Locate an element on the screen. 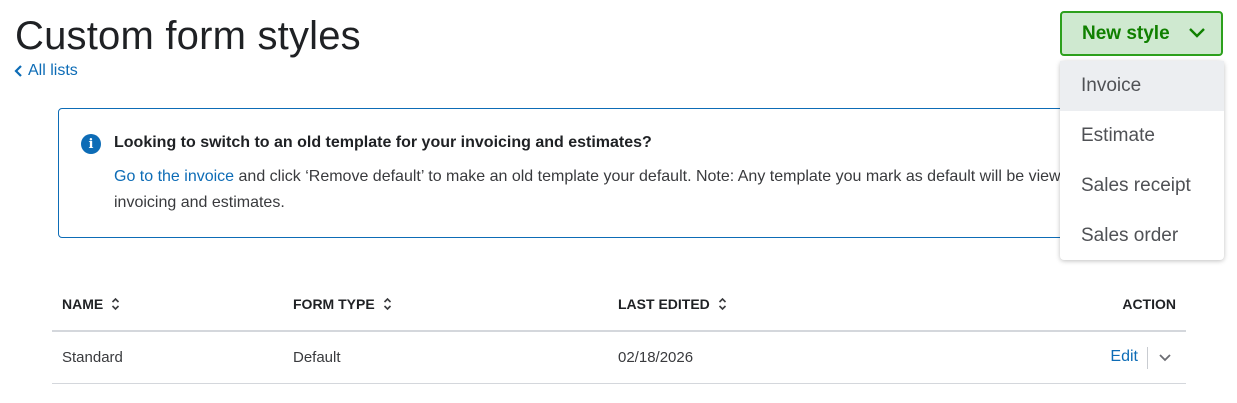 Image resolution: width=1237 pixels, height=403 pixels. table-row: Standard Default 02/18/2026 Edit is located at coordinates (619, 358).